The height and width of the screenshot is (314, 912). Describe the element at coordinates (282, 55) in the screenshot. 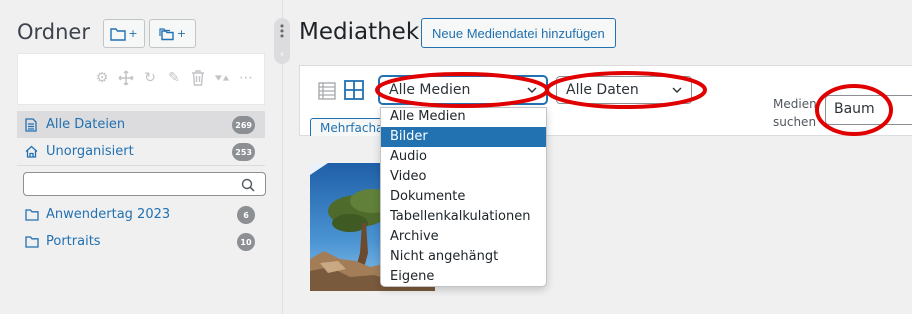

I see `collapse-arrow-icon: ‹` at that location.